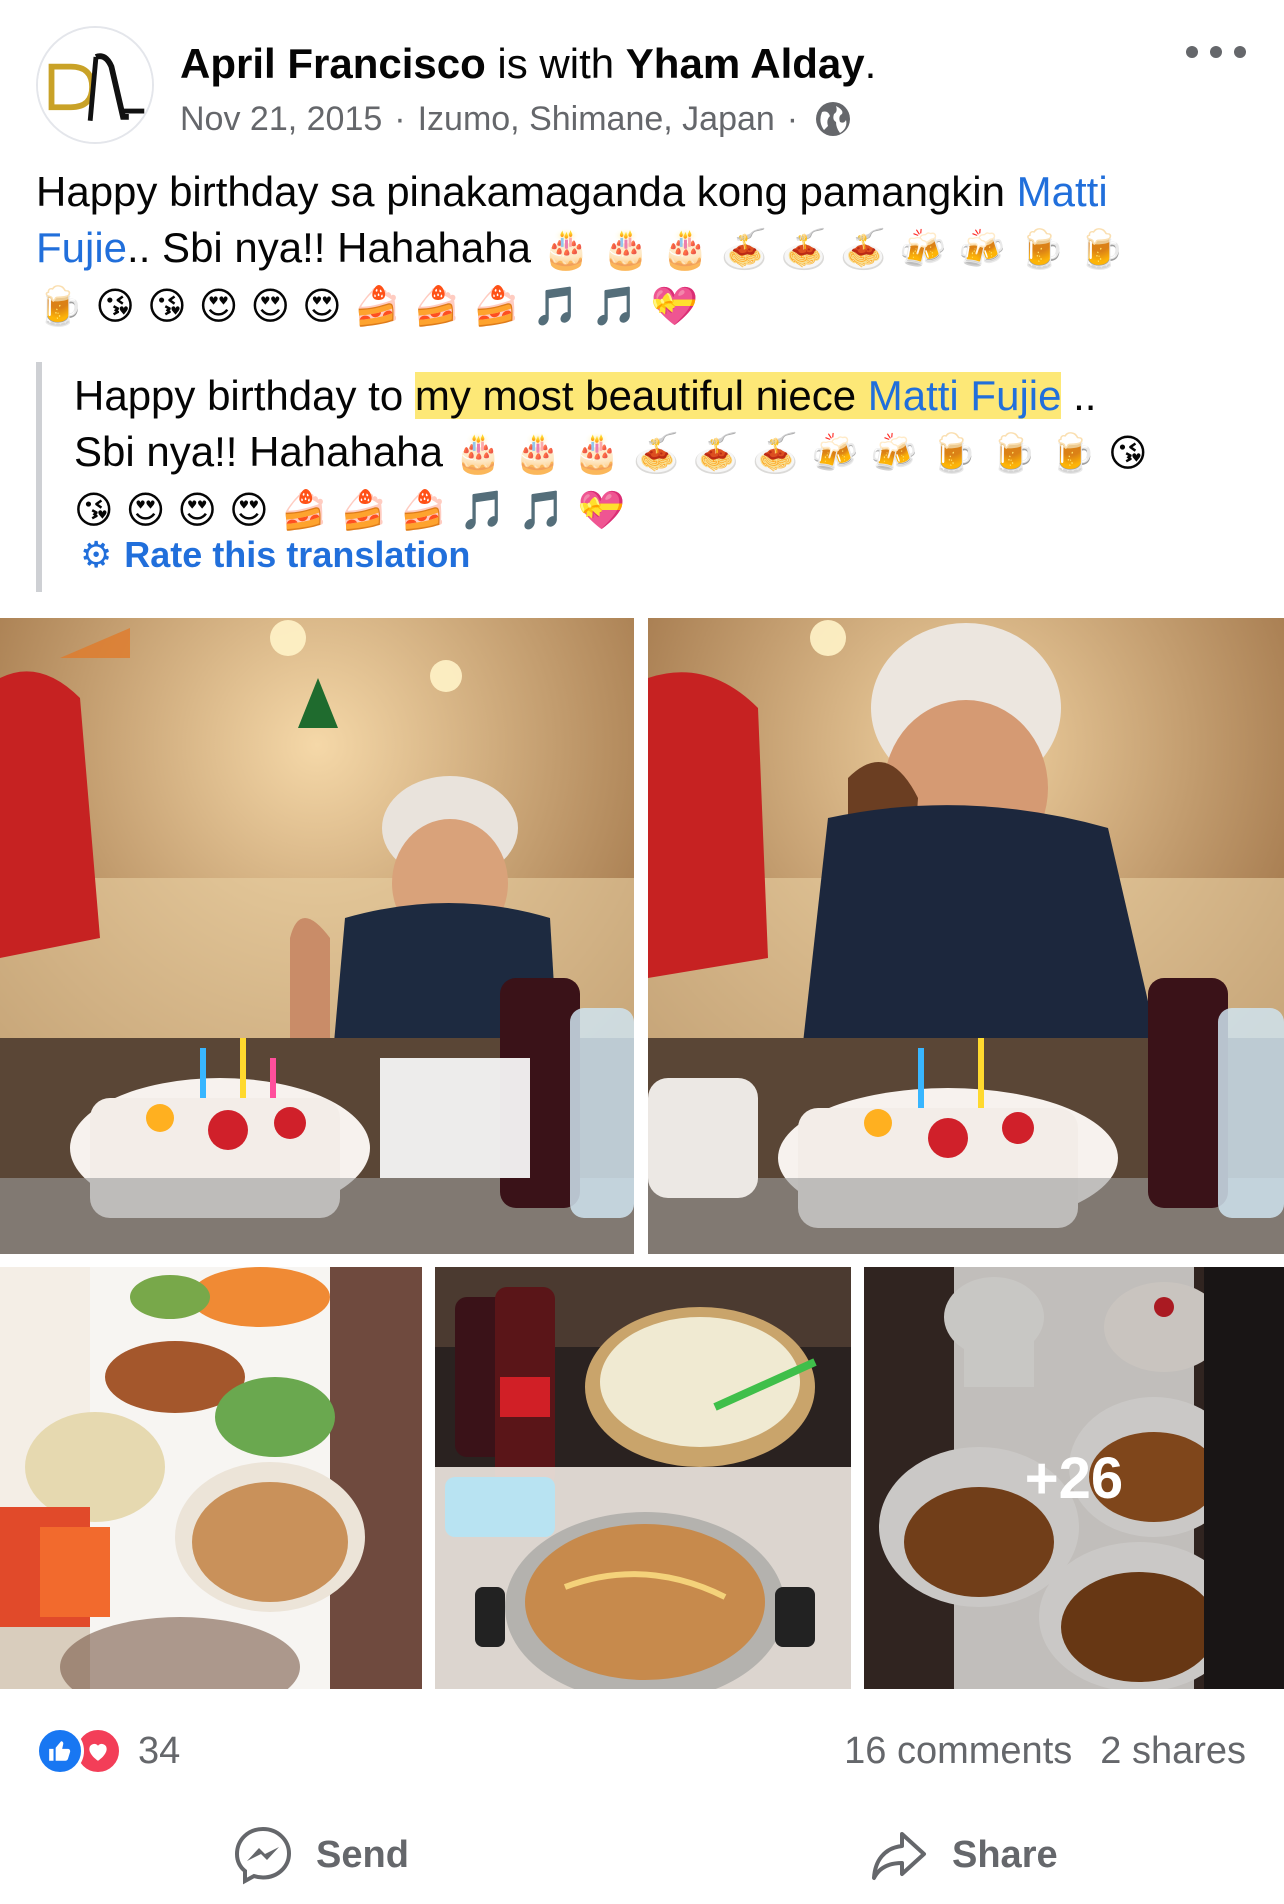  I want to click on post-meta: Nov 21, 2015 · Izumo, Shimane, Japan ·, so click(516, 119).